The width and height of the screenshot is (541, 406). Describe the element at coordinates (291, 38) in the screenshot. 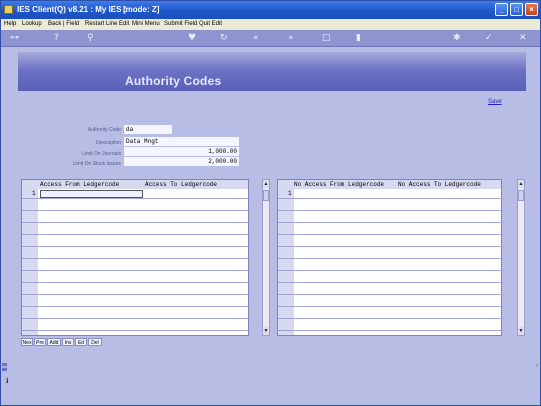

I see `fast-forward-icon: »` at that location.